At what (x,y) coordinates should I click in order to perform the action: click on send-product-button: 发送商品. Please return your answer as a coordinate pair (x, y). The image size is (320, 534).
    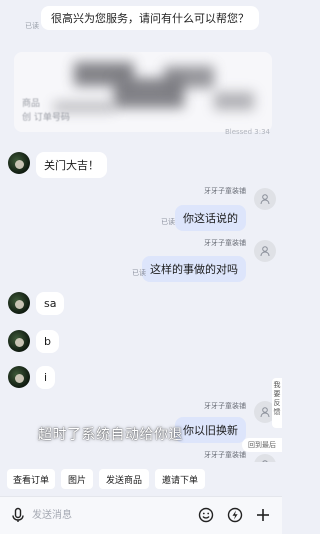
    Looking at the image, I should click on (124, 479).